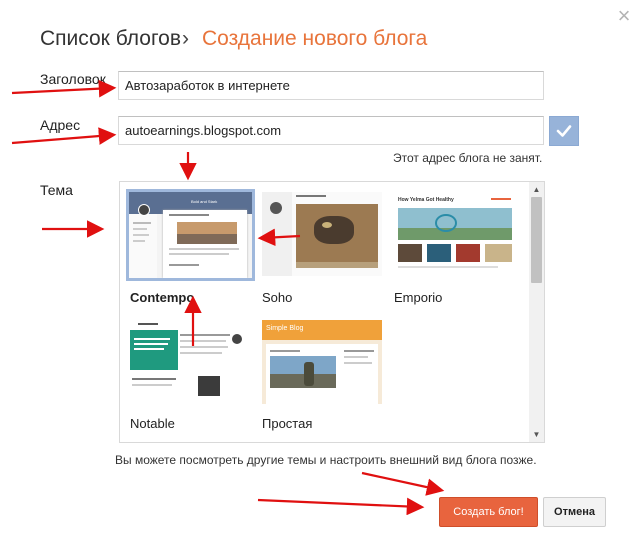  Describe the element at coordinates (331, 130) in the screenshot. I see `address-field: autoearnings.blogspot.com` at that location.